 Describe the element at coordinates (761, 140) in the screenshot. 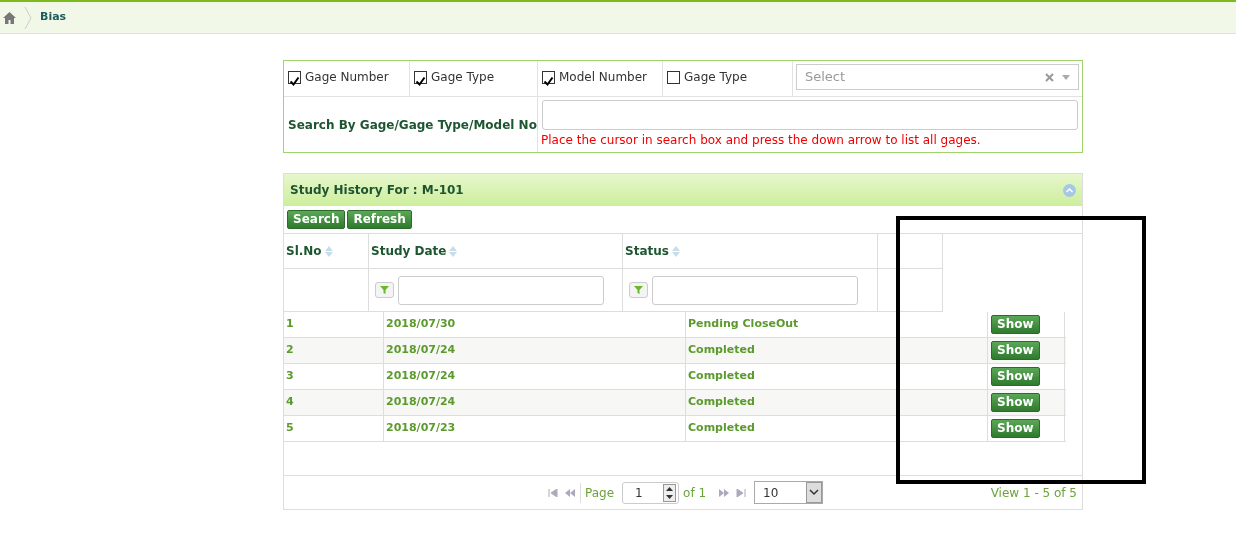

I see `search-hint: Place the cursor in search box and press the down arrow to list all gages.` at that location.